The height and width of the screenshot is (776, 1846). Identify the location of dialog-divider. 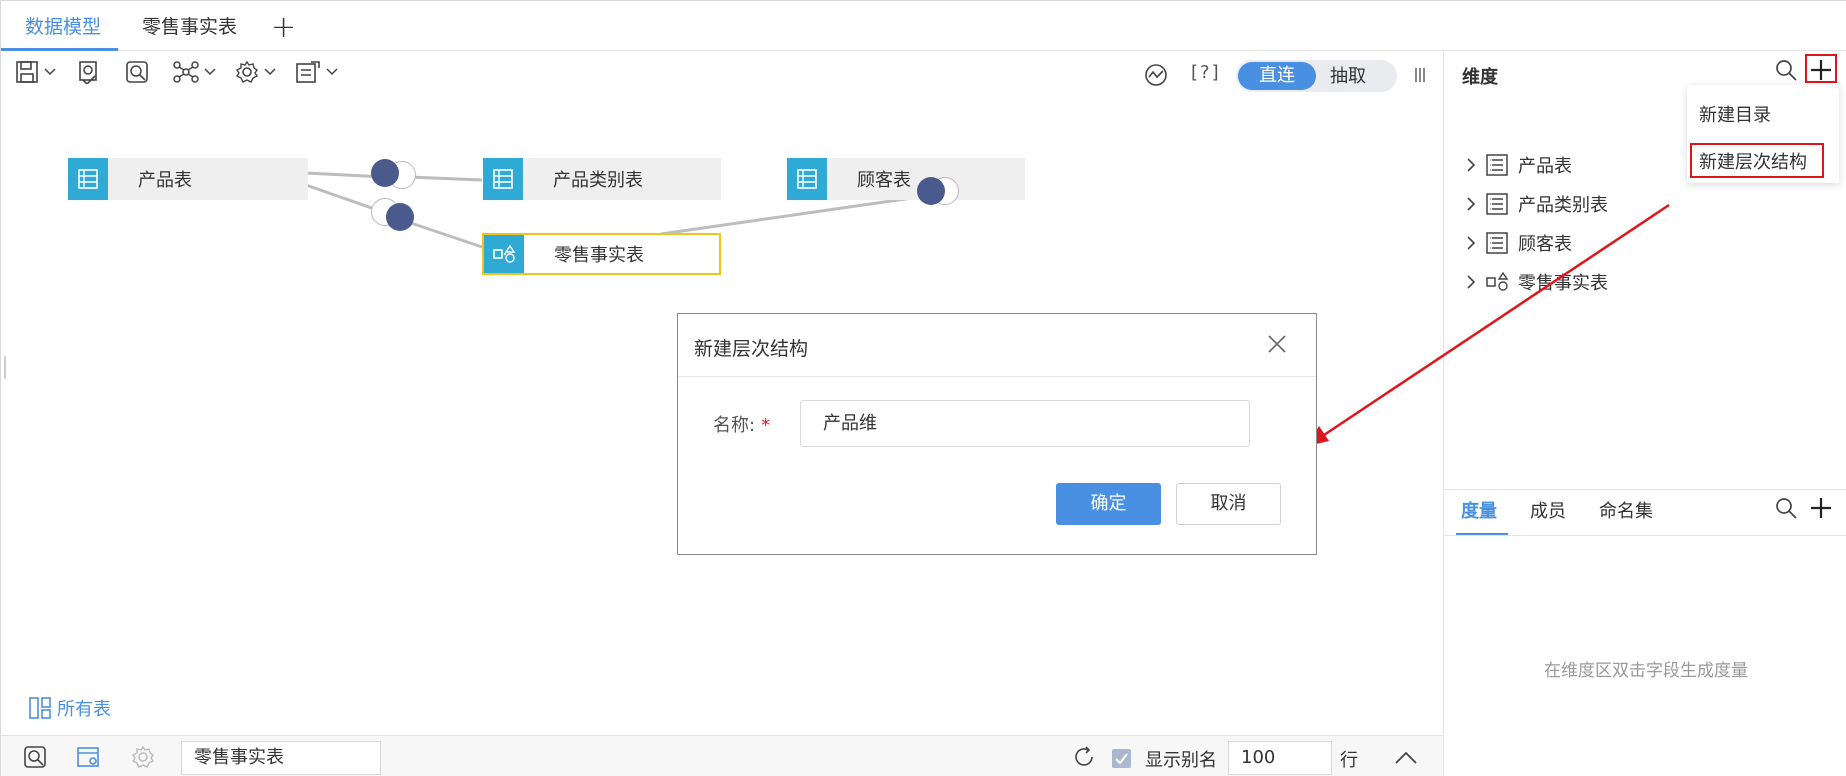
(997, 376).